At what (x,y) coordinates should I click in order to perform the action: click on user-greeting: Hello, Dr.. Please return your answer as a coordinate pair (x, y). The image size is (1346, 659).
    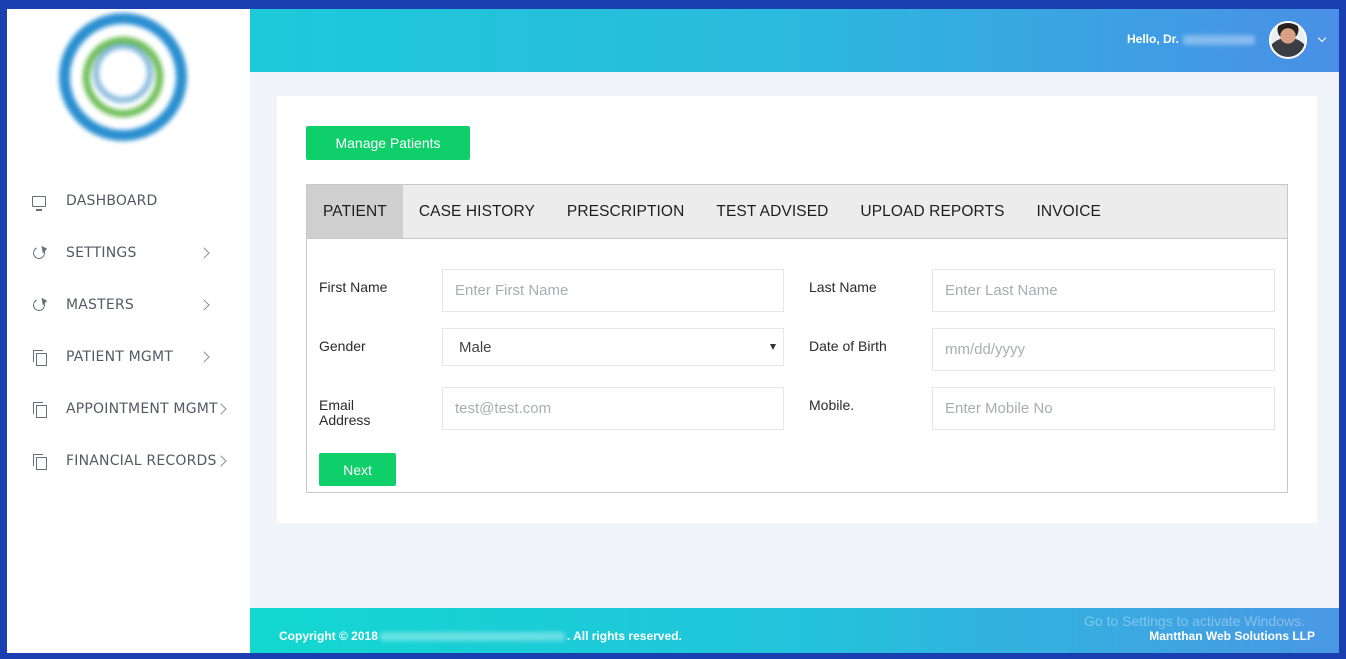
    Looking at the image, I should click on (1191, 39).